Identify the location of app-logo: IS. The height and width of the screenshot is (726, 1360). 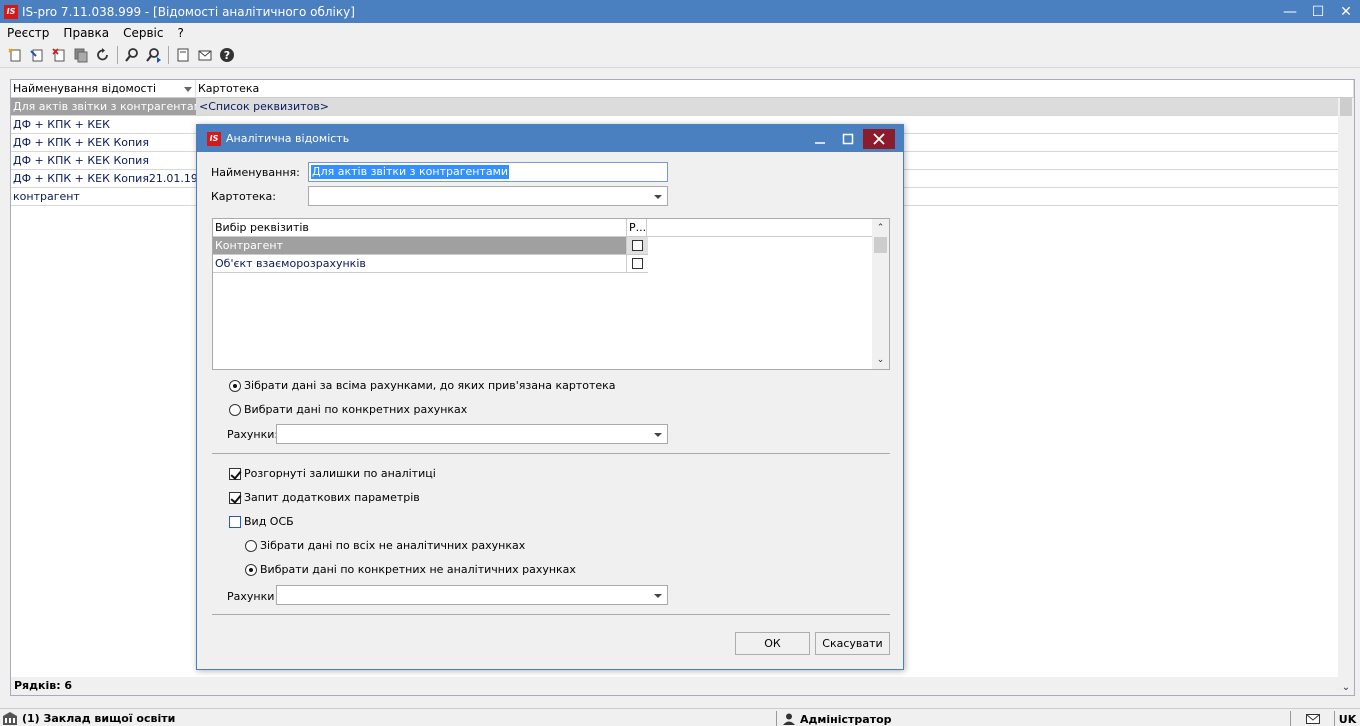
(11, 11).